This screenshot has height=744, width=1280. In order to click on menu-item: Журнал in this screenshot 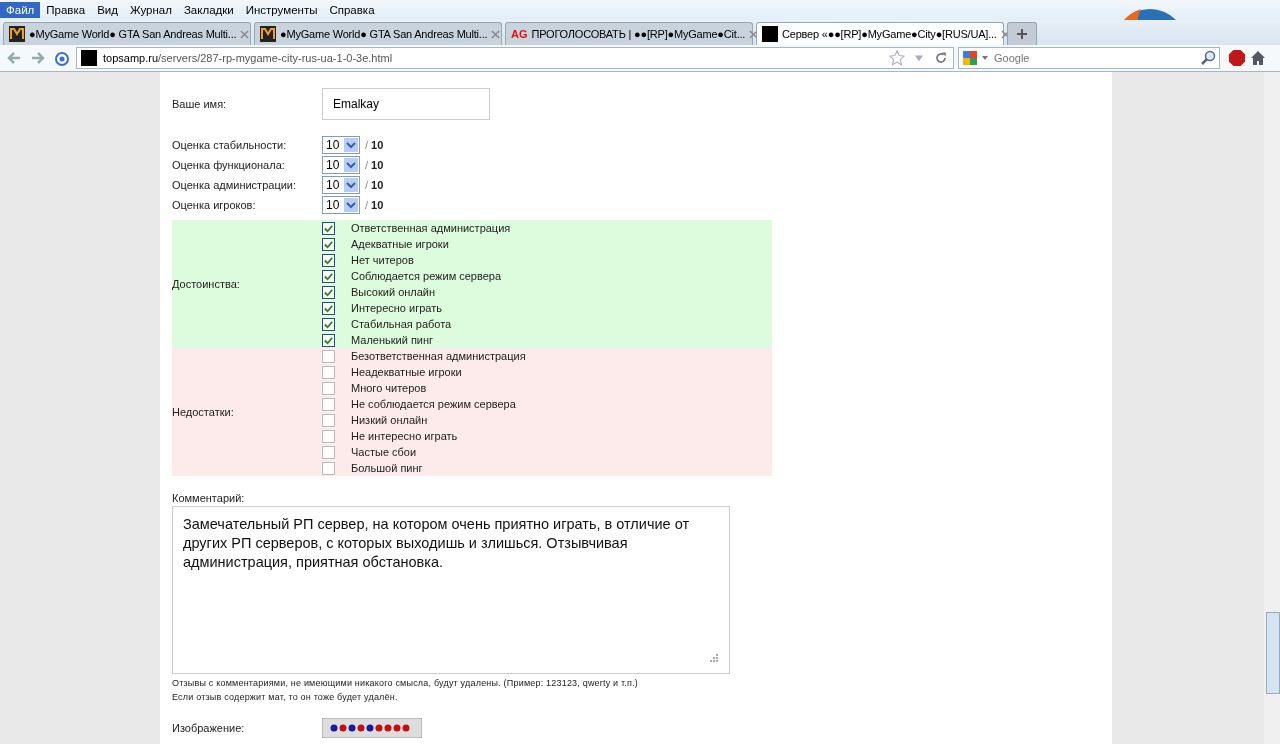, I will do `click(150, 10)`.